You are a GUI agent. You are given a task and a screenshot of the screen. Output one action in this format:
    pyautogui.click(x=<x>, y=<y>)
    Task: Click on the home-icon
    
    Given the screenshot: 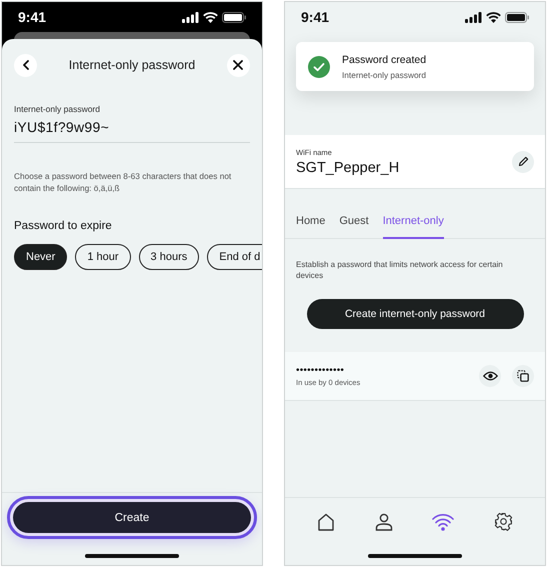 What is the action you would take?
    pyautogui.click(x=325, y=521)
    